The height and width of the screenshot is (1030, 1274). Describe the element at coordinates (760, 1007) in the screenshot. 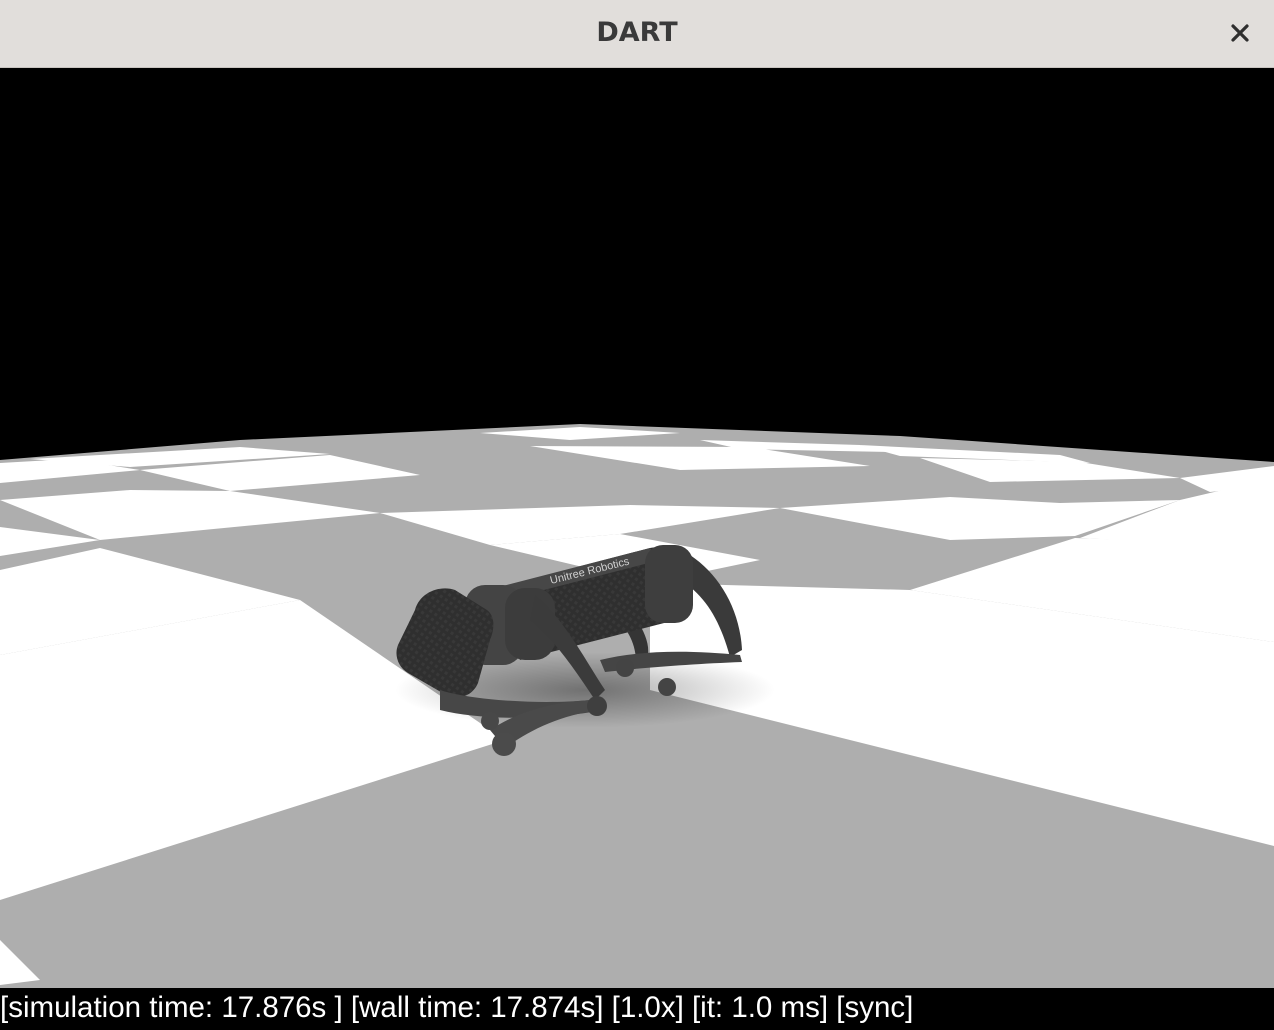

I see `iteration-time: [it: 1.0 ms]` at that location.